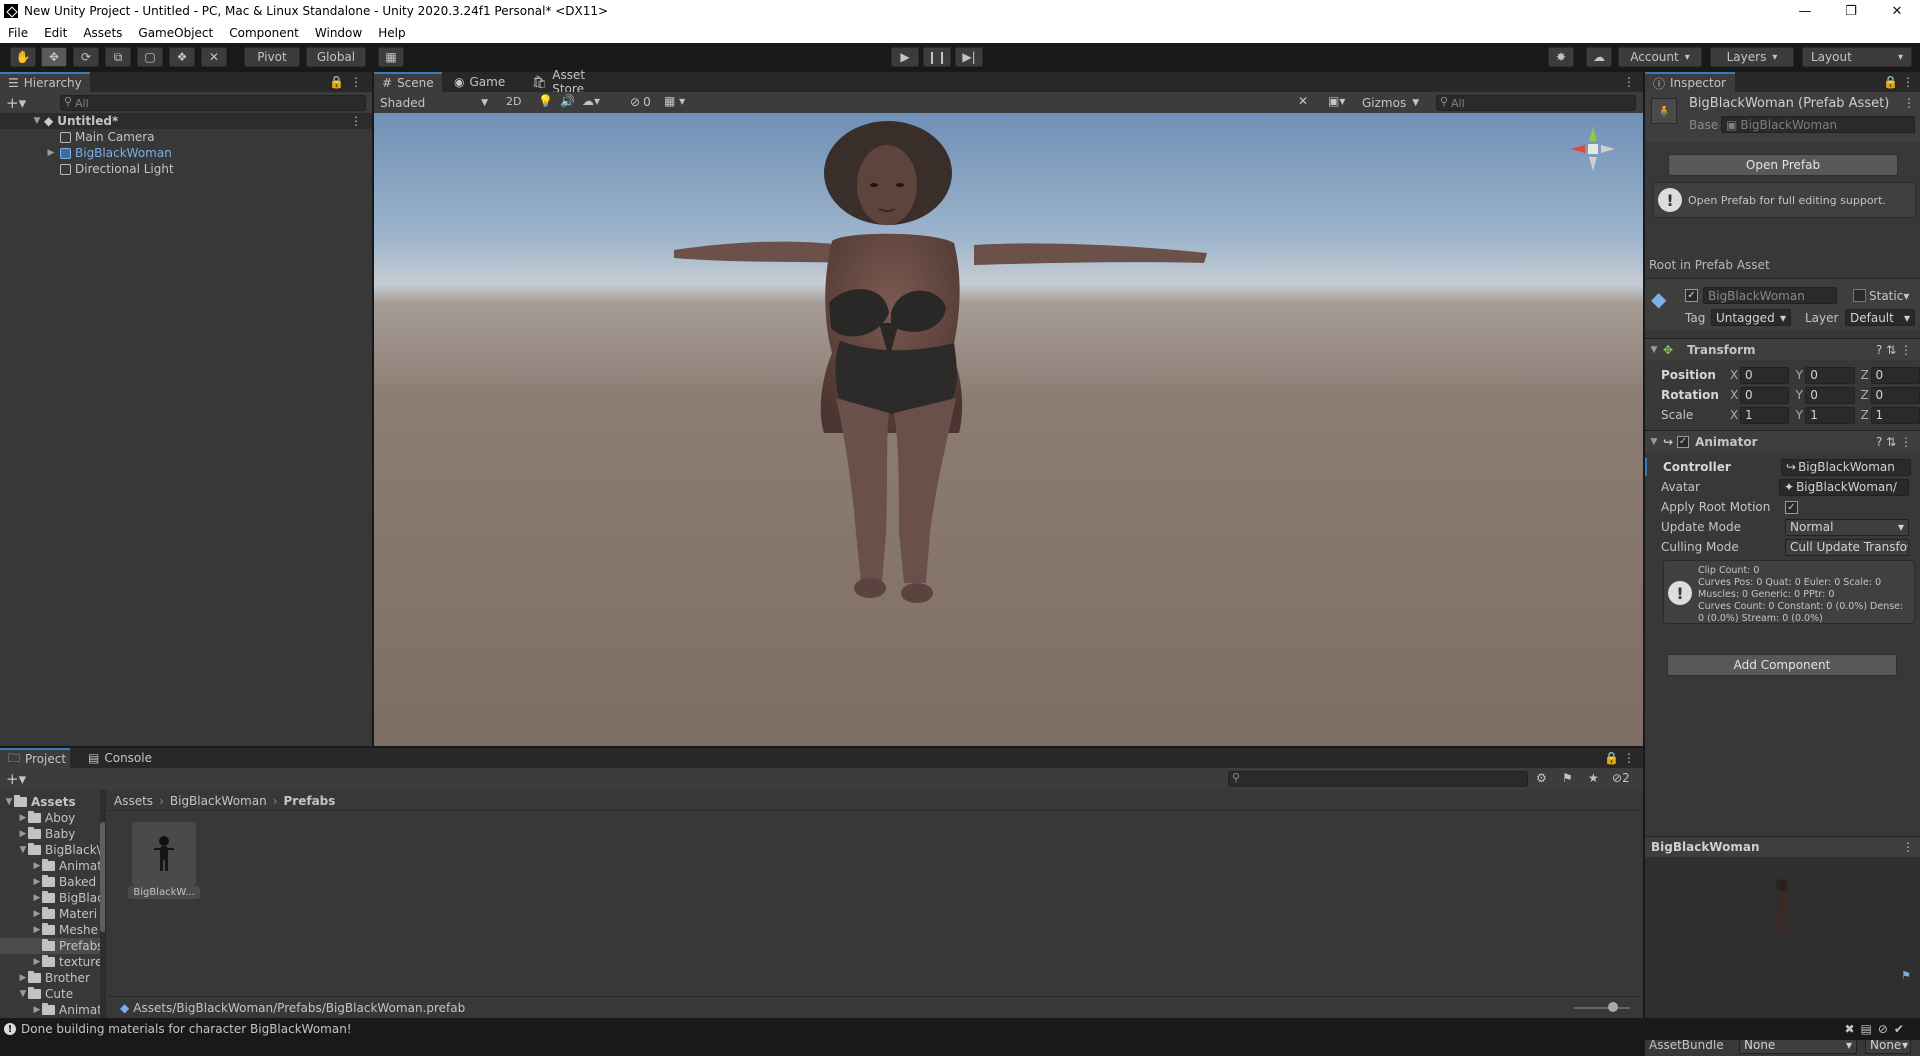  Describe the element at coordinates (118, 57) in the screenshot. I see `scale-tool-icon: ⧉` at that location.